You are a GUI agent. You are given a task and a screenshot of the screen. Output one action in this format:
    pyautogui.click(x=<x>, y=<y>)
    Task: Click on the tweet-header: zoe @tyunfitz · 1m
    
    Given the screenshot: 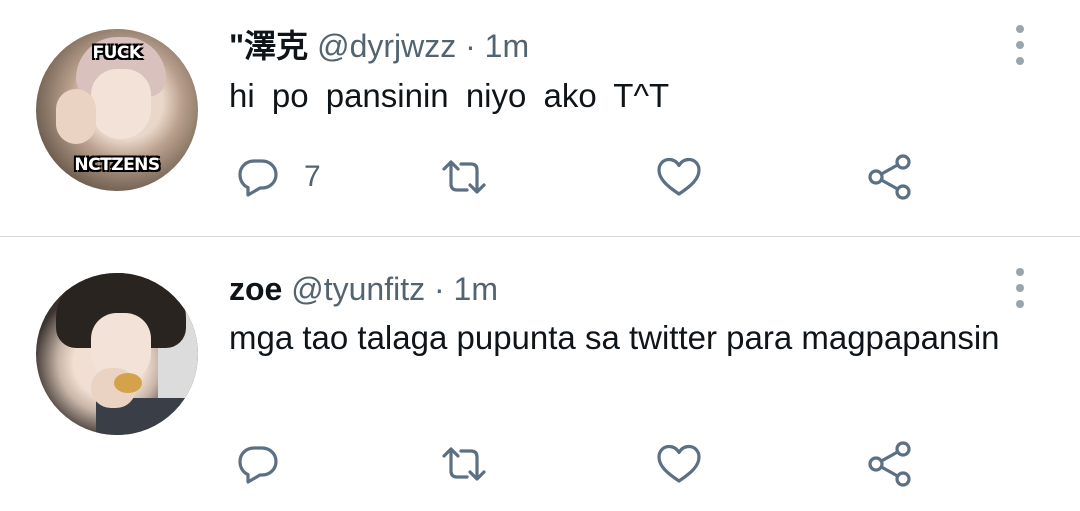 What is the action you would take?
    pyautogui.click(x=363, y=289)
    